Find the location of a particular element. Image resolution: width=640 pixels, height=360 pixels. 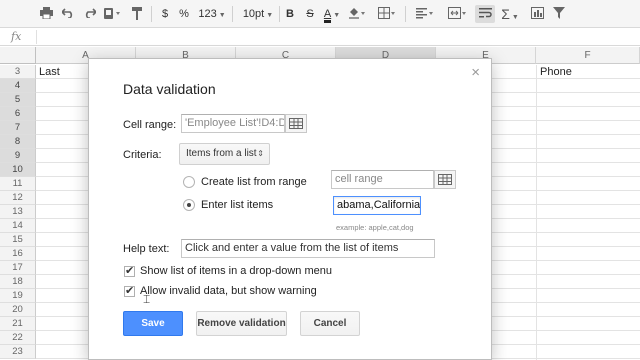

select-range-button is located at coordinates (296, 123).